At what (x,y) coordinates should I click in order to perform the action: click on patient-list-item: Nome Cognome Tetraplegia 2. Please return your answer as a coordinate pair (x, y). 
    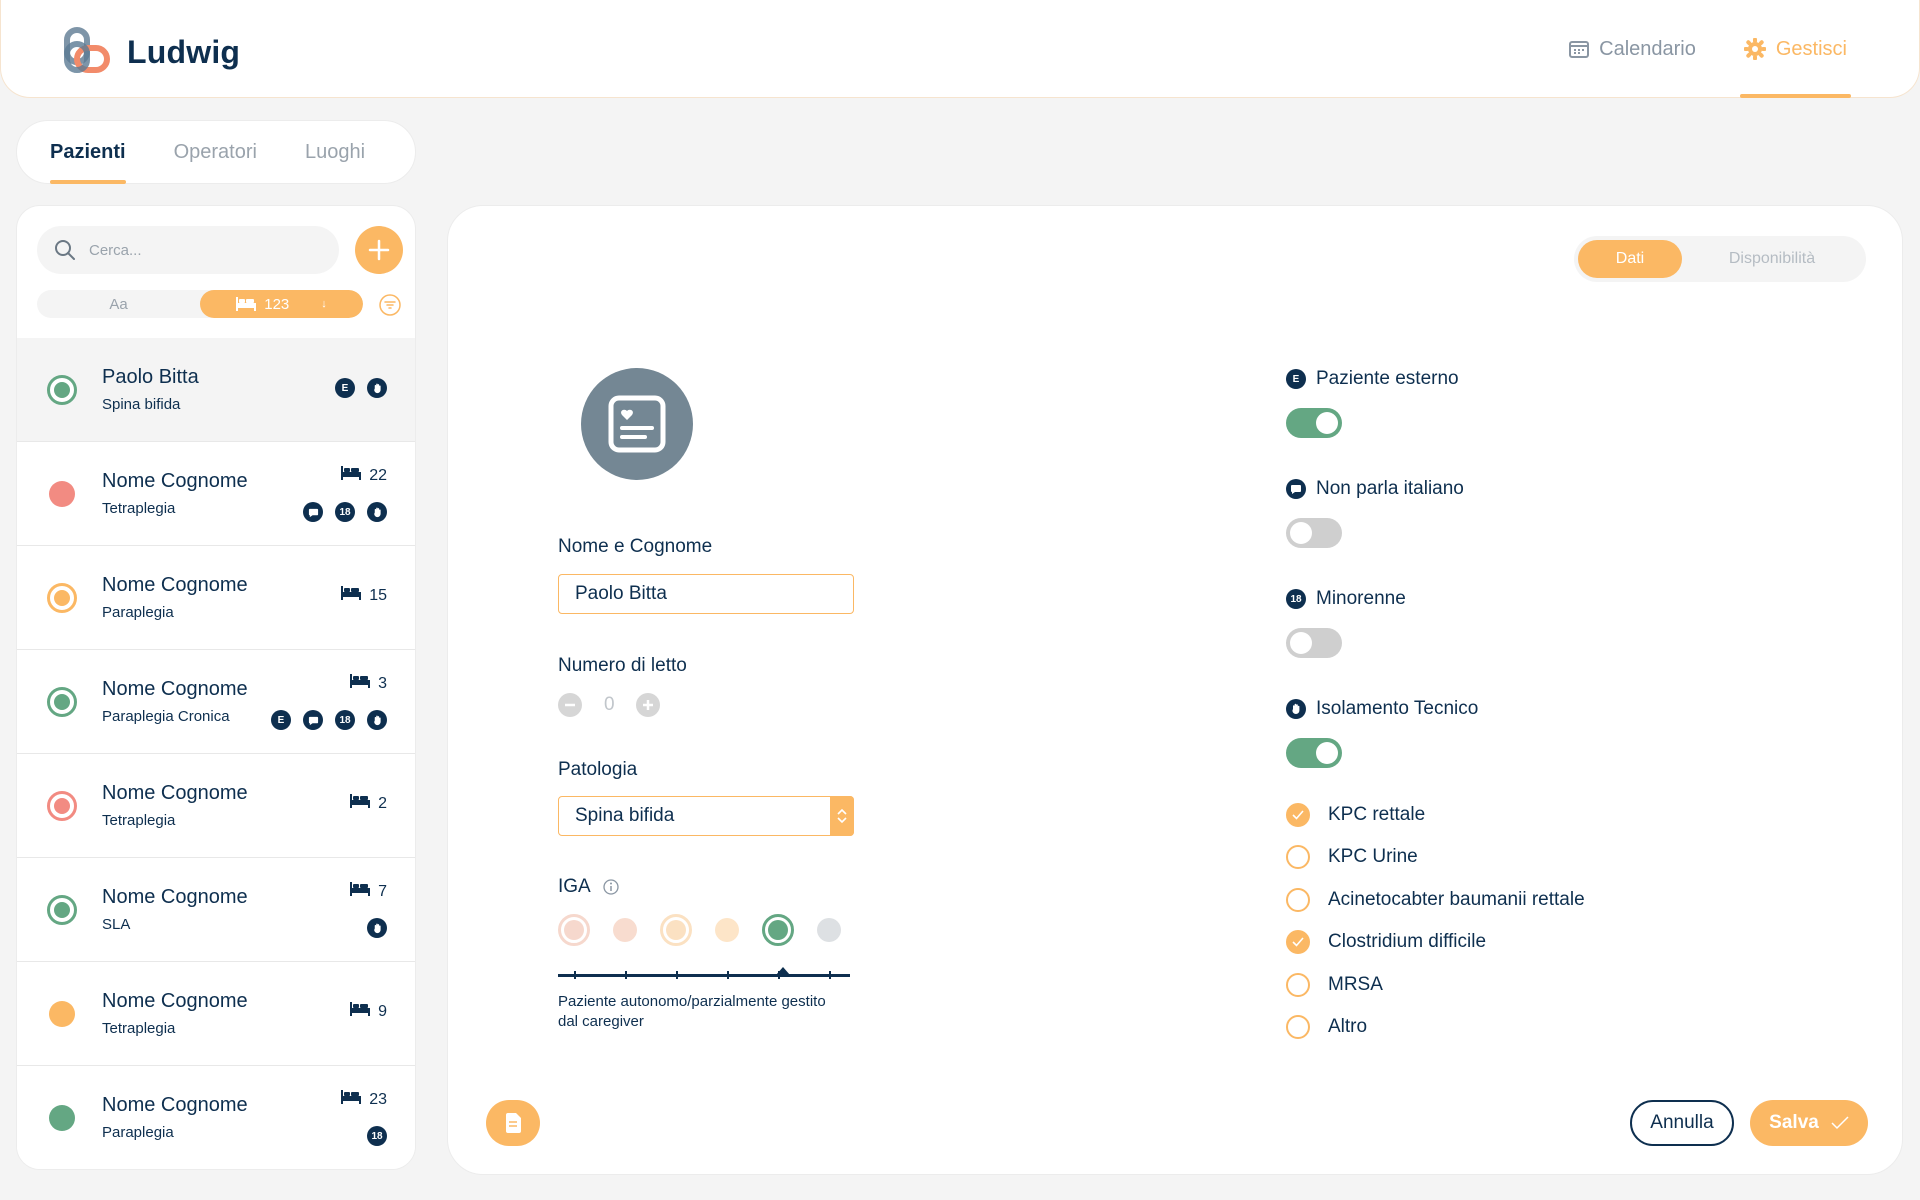
    Looking at the image, I should click on (216, 806).